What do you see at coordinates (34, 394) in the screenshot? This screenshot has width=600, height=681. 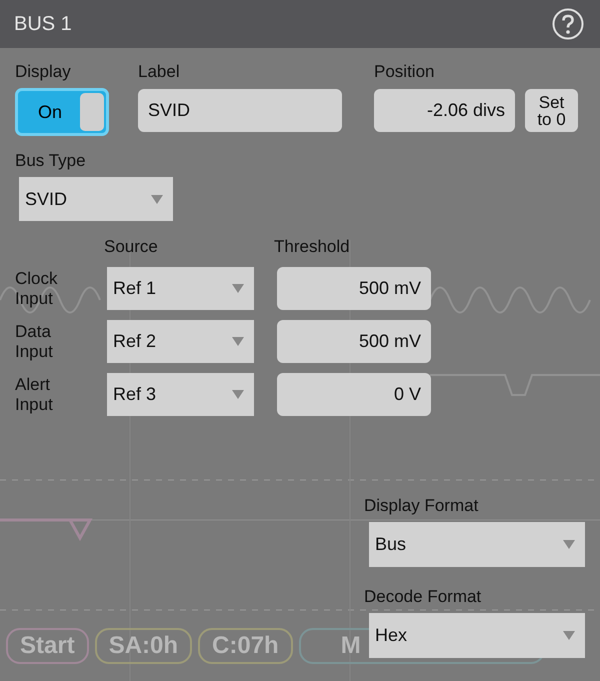 I see `input-label: Alert Input` at bounding box center [34, 394].